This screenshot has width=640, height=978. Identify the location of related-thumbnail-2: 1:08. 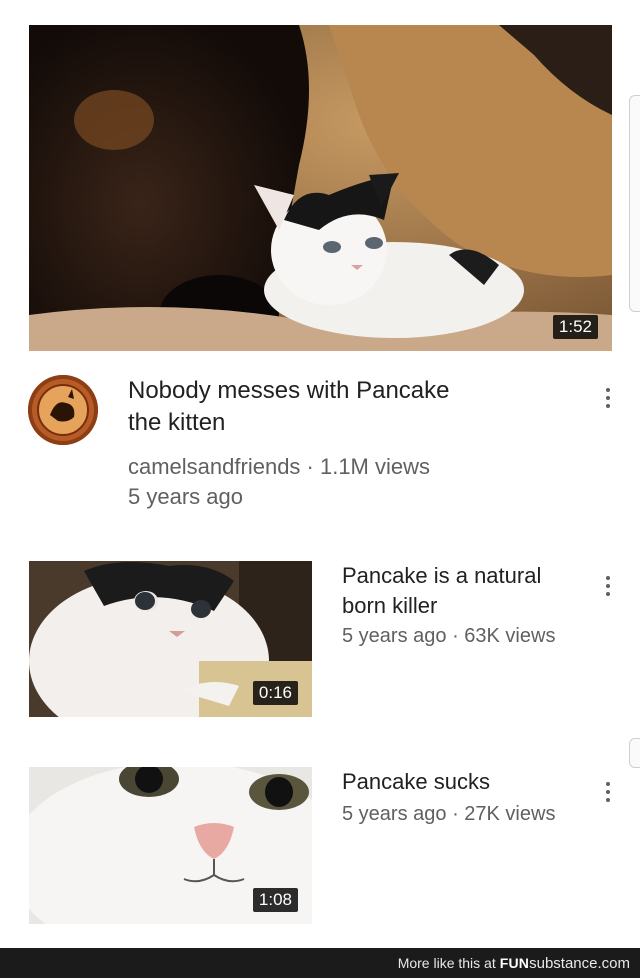
(170, 845).